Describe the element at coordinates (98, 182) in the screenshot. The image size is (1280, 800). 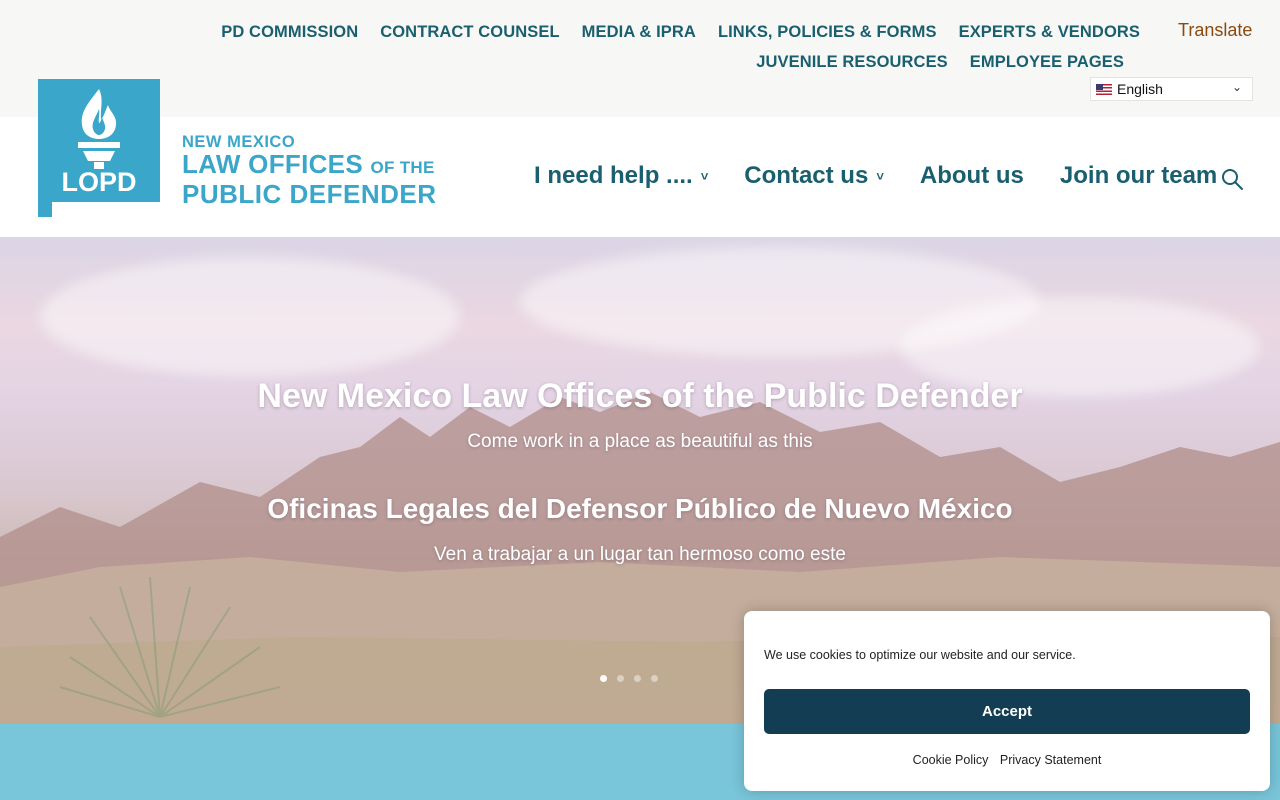
I see `logo-mark-text: LOPD` at that location.